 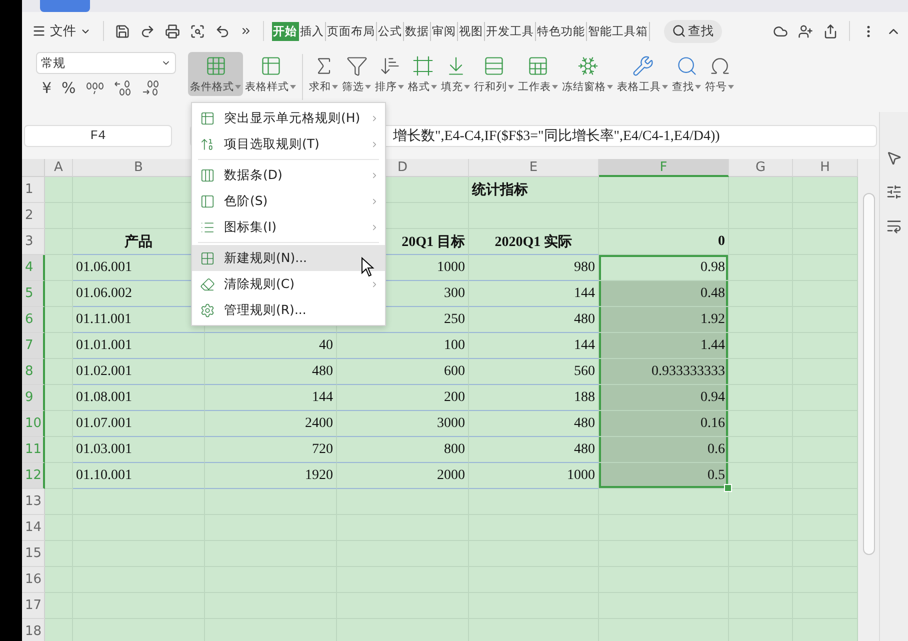 What do you see at coordinates (444, 31) in the screenshot?
I see `ribbon-tab: 审阅` at bounding box center [444, 31].